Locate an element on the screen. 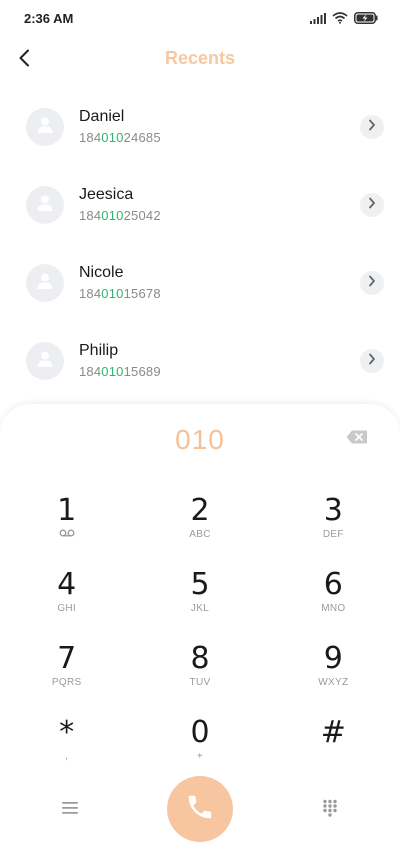 The width and height of the screenshot is (400, 866). key-3: 3 DEF is located at coordinates (333, 531).